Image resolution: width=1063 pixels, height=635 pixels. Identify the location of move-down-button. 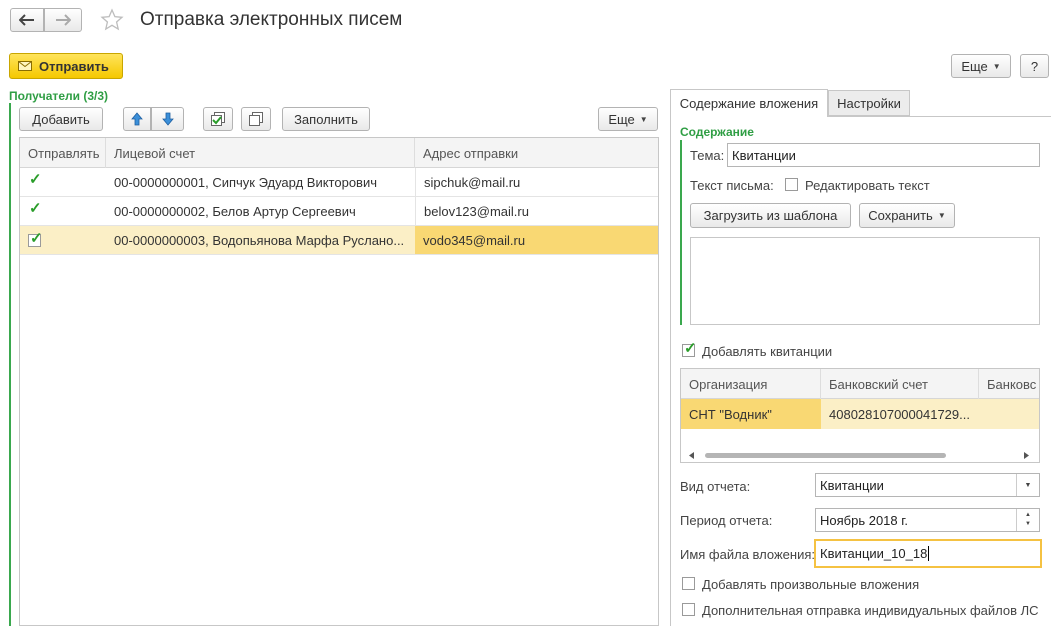
(167, 119).